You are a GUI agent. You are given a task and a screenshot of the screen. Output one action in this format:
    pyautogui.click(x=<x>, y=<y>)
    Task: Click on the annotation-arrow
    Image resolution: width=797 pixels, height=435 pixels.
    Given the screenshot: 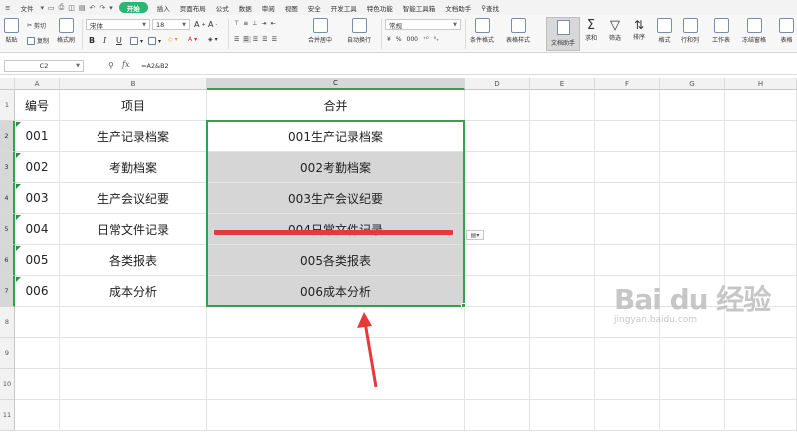 What is the action you would take?
    pyautogui.click(x=367, y=350)
    